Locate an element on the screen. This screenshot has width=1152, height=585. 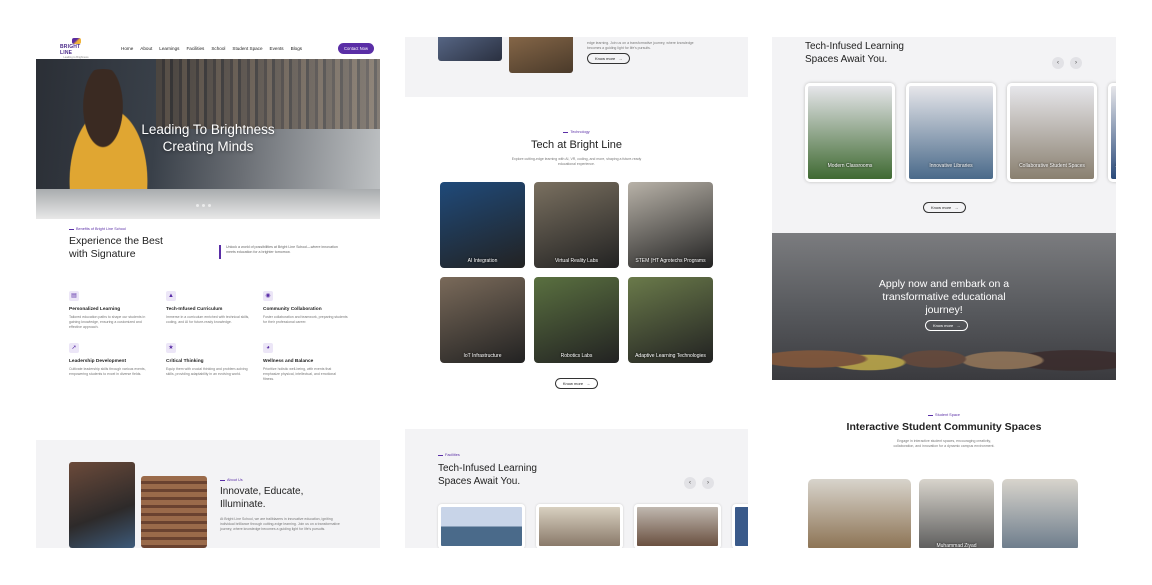
student-space-cards: Muhammad Ziyad is located at coordinates (943, 513).